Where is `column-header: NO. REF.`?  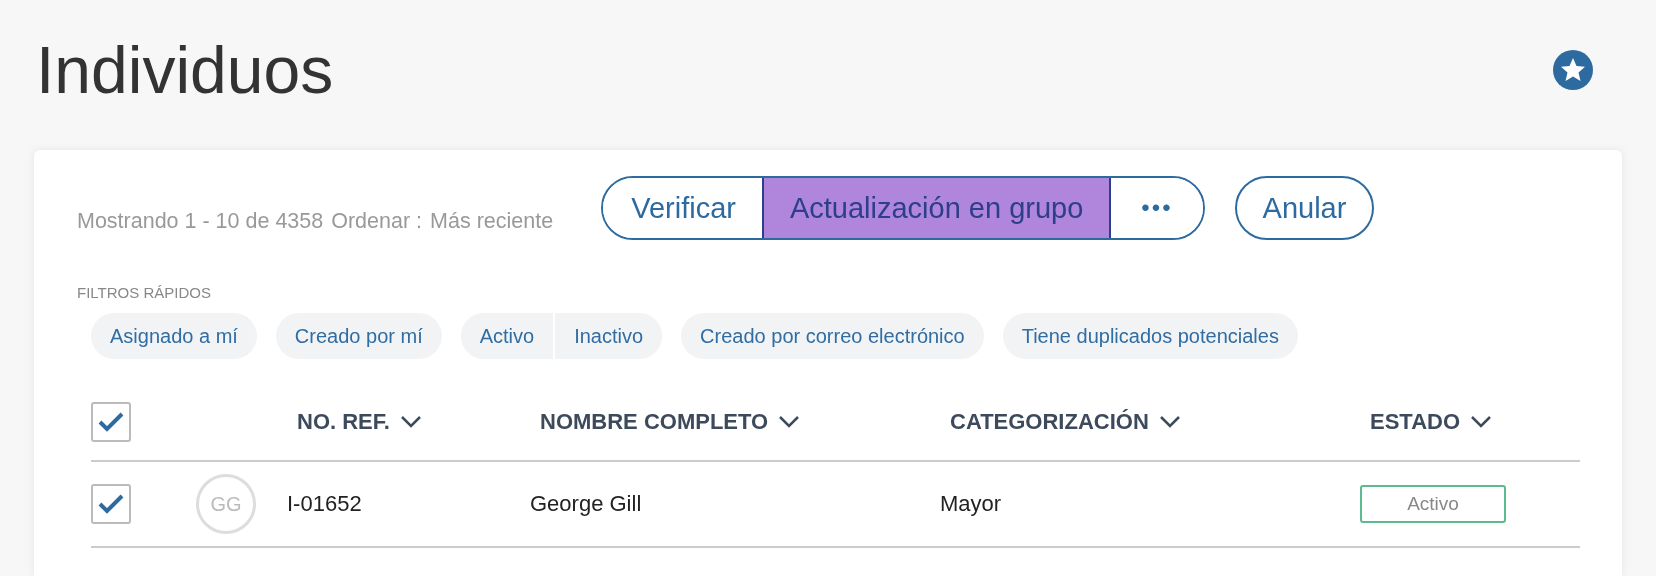 column-header: NO. REF. is located at coordinates (343, 421).